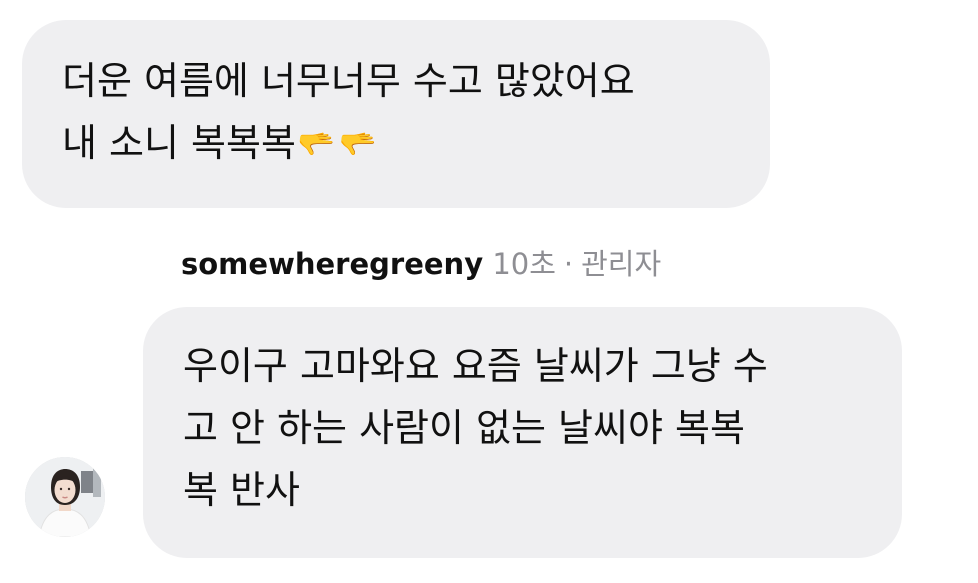 The height and width of the screenshot is (583, 978). Describe the element at coordinates (332, 264) in the screenshot. I see `reply-username: somewheregreeny` at that location.